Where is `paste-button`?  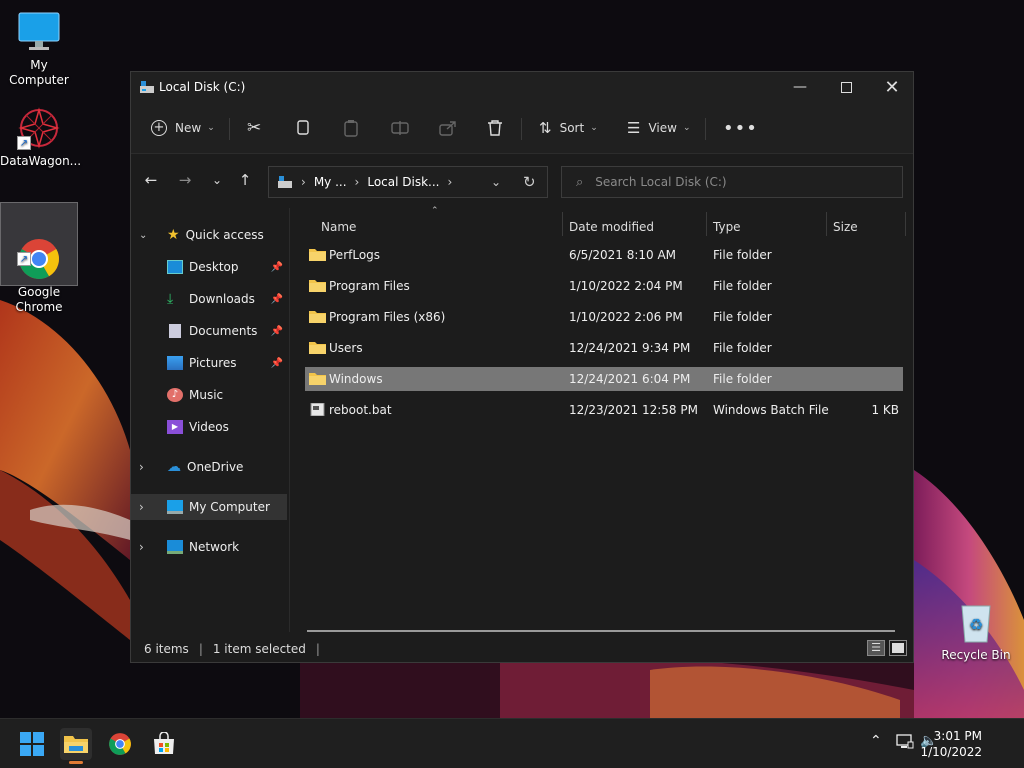
paste-button is located at coordinates (351, 128).